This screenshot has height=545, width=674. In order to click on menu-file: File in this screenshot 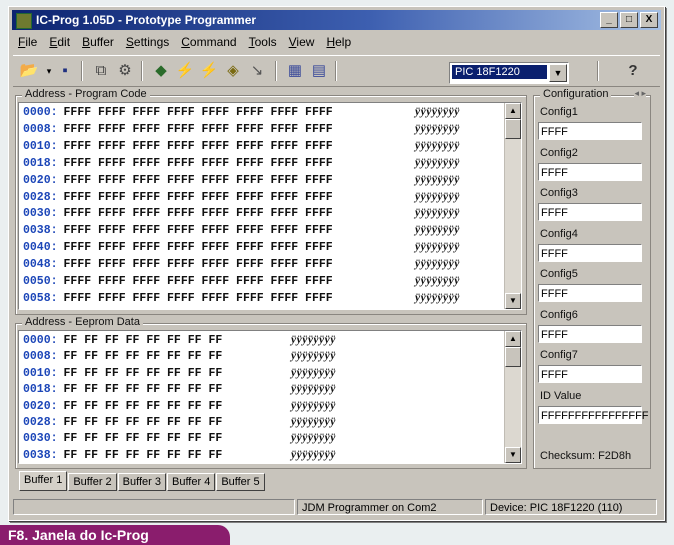, I will do `click(28, 42)`.